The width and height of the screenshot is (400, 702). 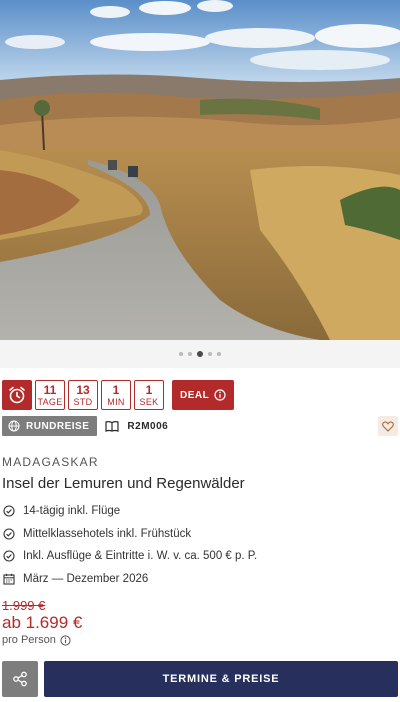 I want to click on countdown-minutes: 1 MIN, so click(x=116, y=395).